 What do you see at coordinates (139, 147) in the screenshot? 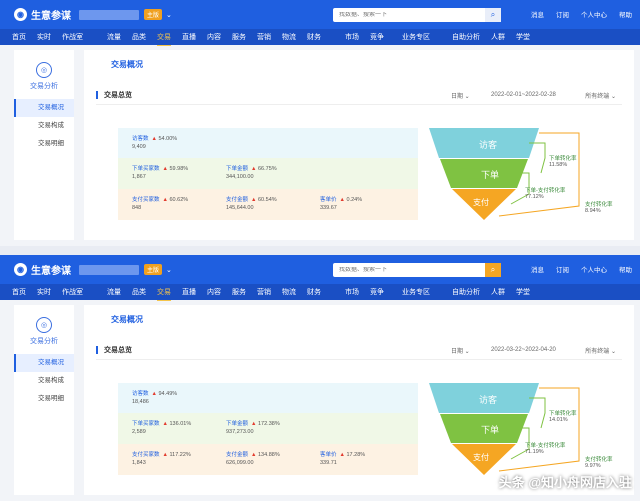
I see `metric-value: 9,409` at bounding box center [139, 147].